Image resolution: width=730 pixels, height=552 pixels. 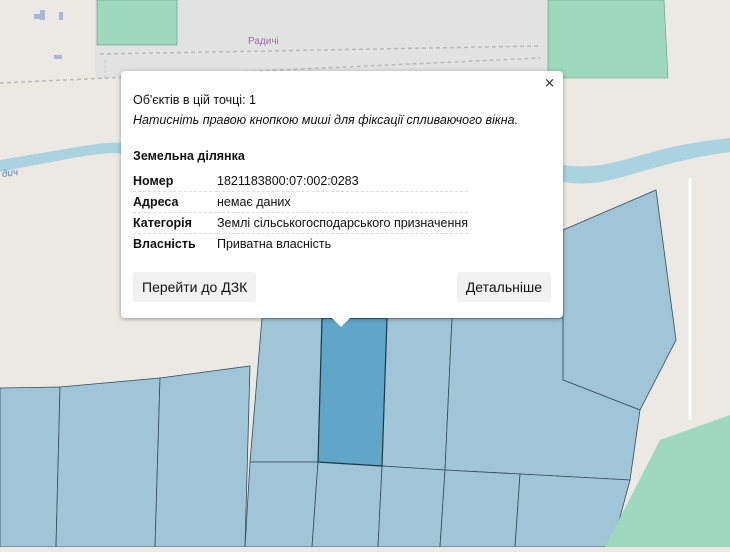 I want to click on property-row: Власність Приватна власність, so click(x=300, y=244).